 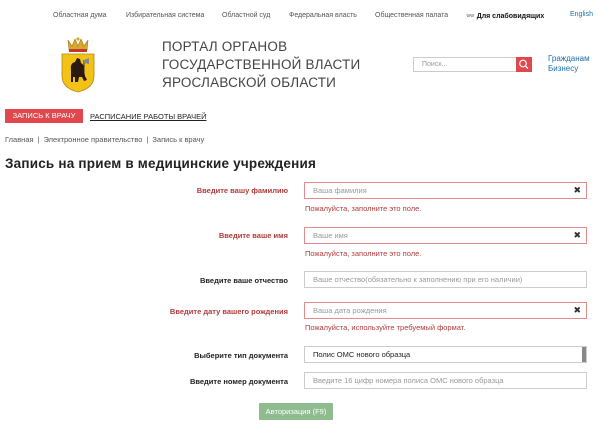 What do you see at coordinates (569, 69) in the screenshot?
I see `business-link: Бизнесу` at bounding box center [569, 69].